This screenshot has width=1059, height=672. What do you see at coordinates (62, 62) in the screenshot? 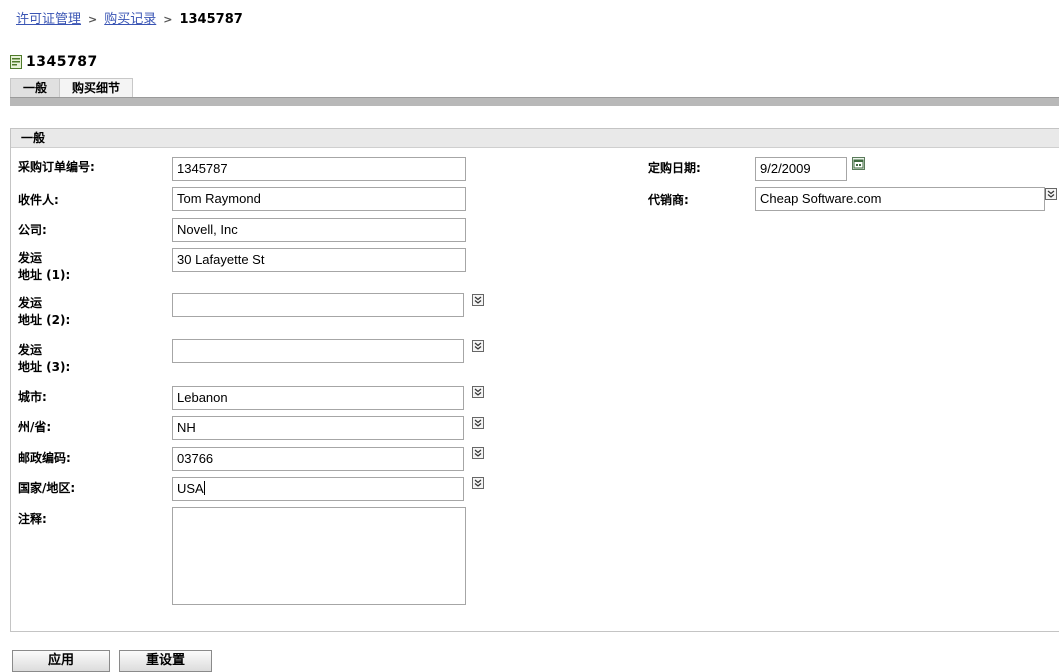
I see `page-title: 1345787` at bounding box center [62, 62].